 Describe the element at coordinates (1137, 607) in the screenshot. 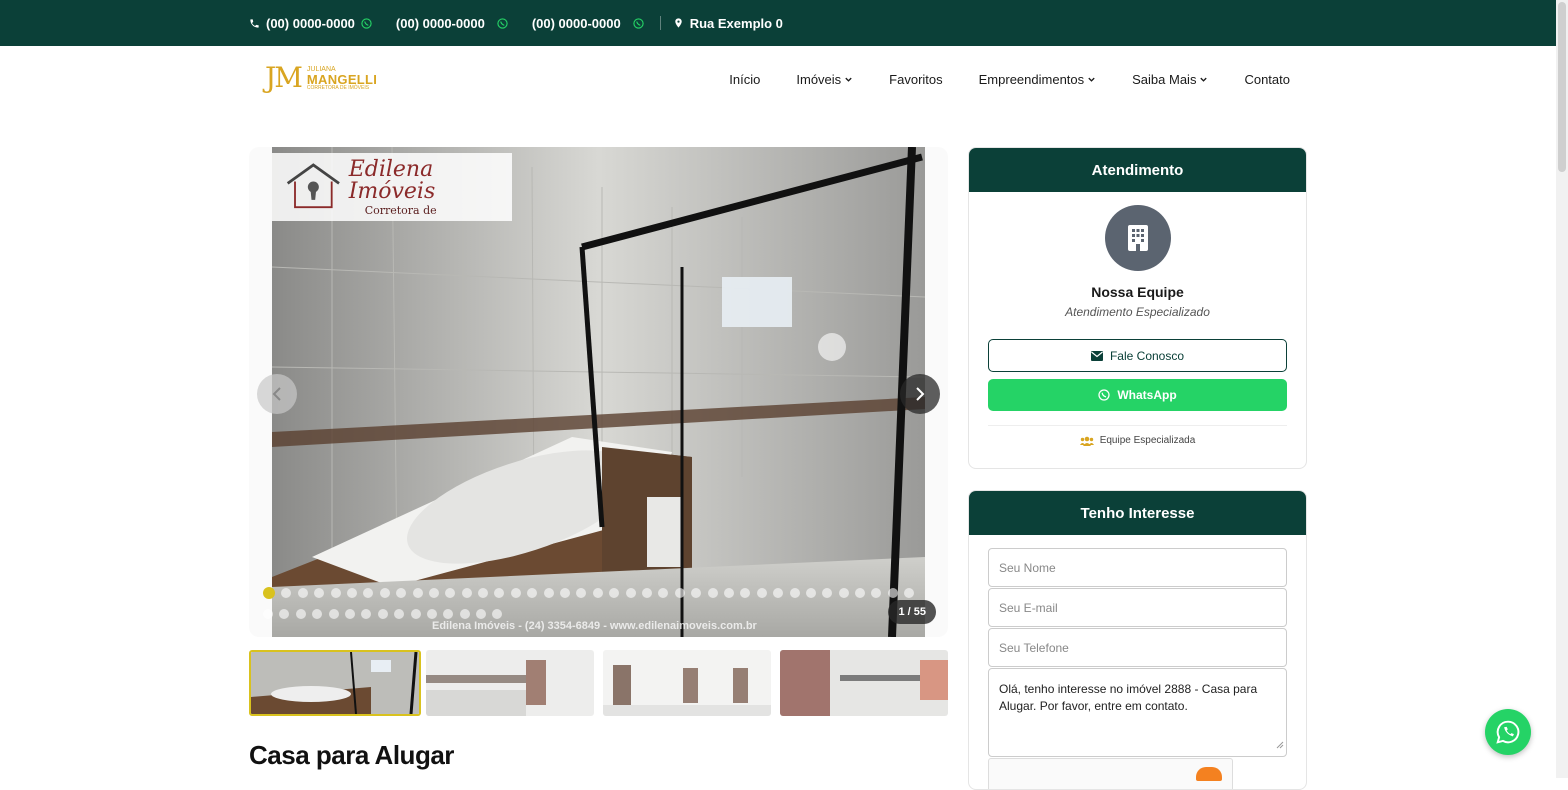

I see `email-input: Seu E-mail` at that location.